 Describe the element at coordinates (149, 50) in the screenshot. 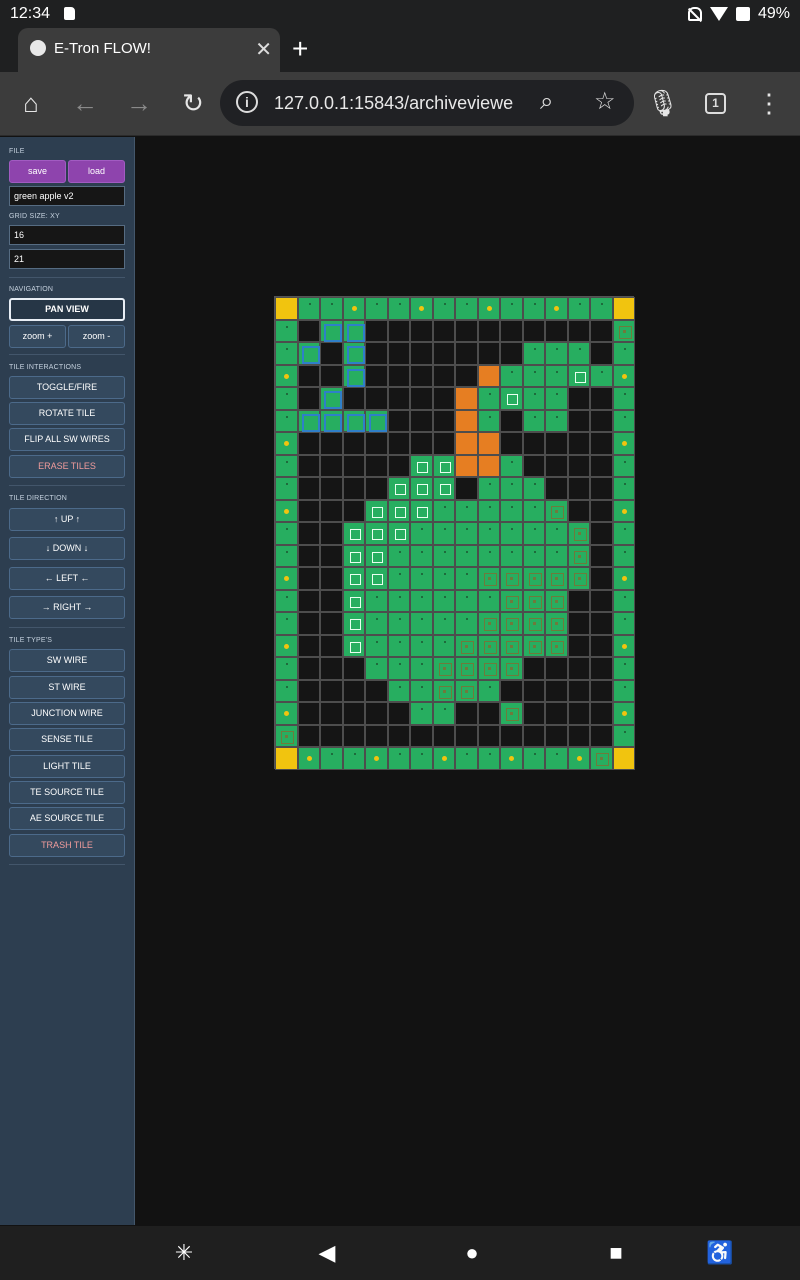

I see `browser-tab: E-Tron FLOW! ✕` at that location.